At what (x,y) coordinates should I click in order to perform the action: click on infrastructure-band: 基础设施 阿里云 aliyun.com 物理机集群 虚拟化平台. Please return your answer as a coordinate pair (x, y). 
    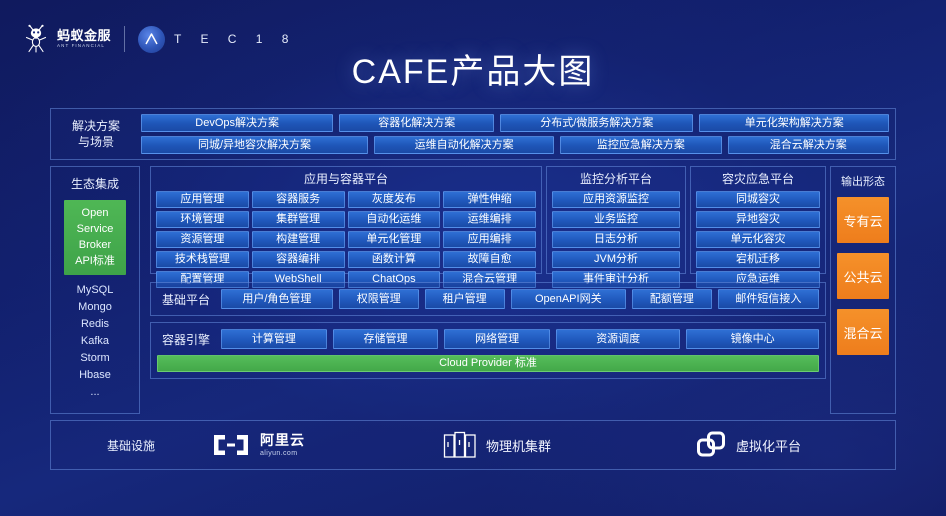
    Looking at the image, I should click on (473, 445).